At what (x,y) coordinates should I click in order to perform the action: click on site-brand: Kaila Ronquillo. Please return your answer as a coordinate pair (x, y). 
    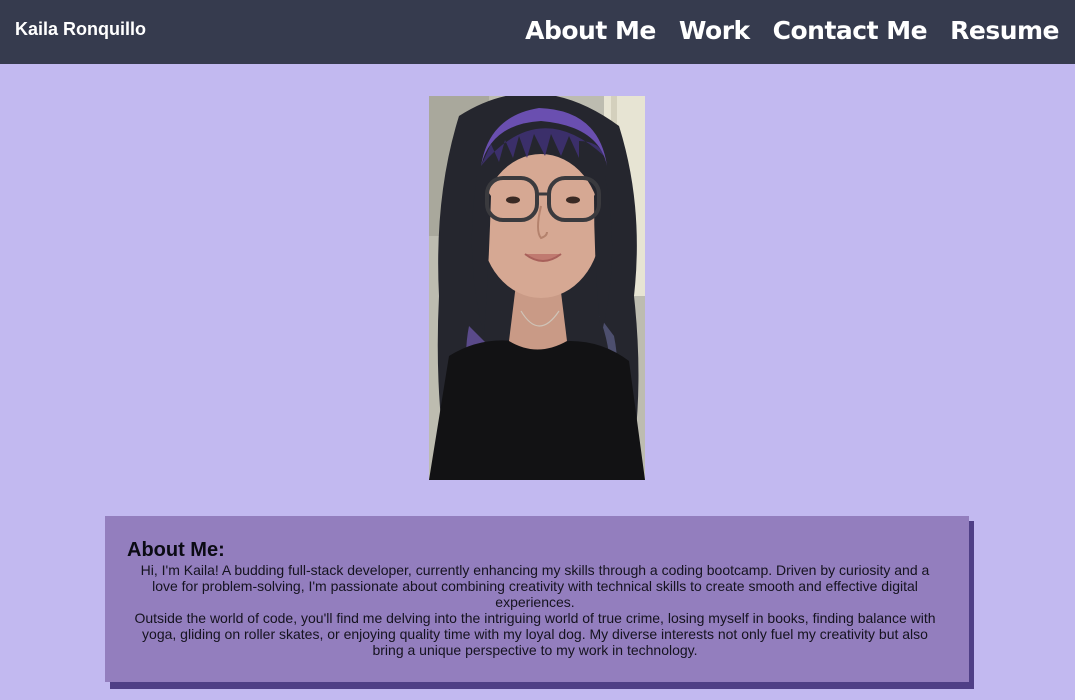
    Looking at the image, I should click on (80, 29).